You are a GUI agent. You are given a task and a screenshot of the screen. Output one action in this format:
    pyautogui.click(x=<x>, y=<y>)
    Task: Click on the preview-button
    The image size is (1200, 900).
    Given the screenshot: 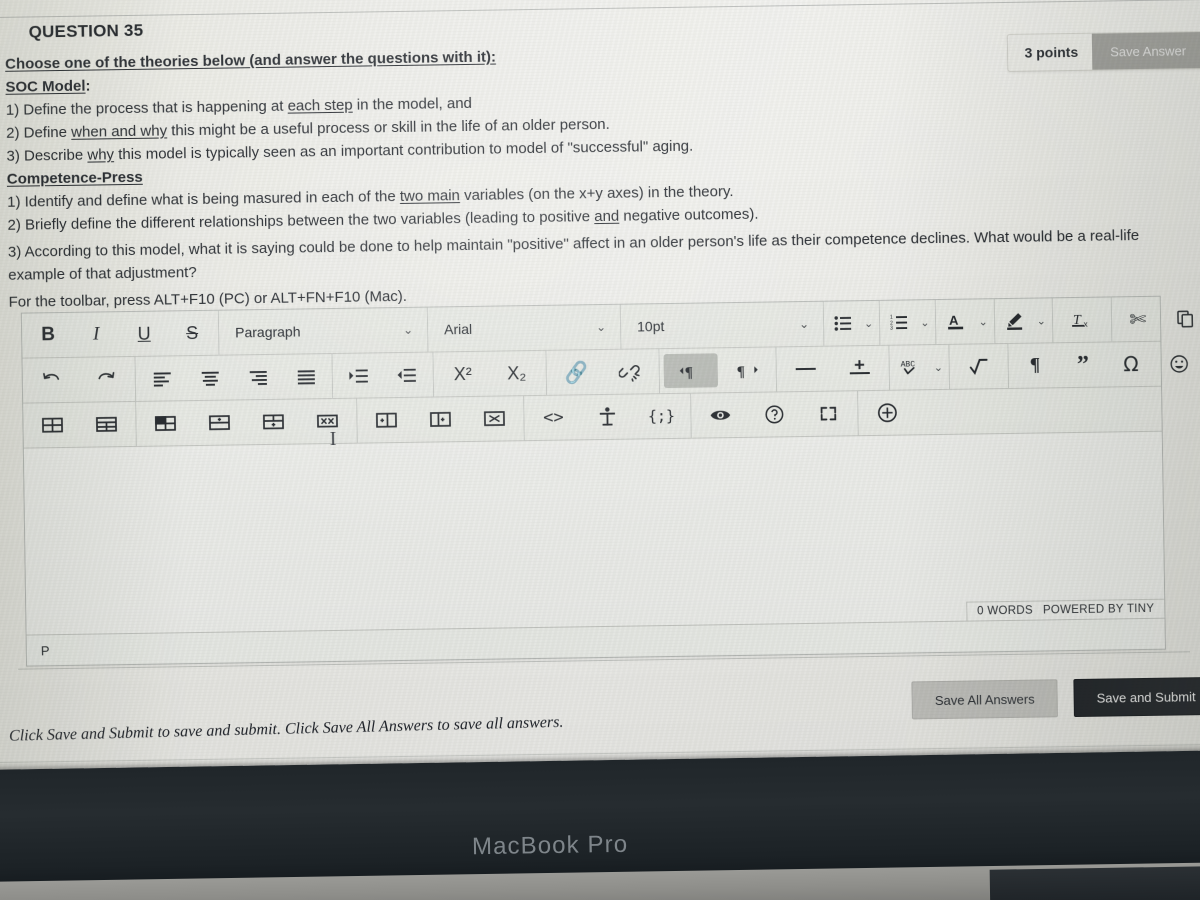 What is the action you would take?
    pyautogui.click(x=720, y=415)
    